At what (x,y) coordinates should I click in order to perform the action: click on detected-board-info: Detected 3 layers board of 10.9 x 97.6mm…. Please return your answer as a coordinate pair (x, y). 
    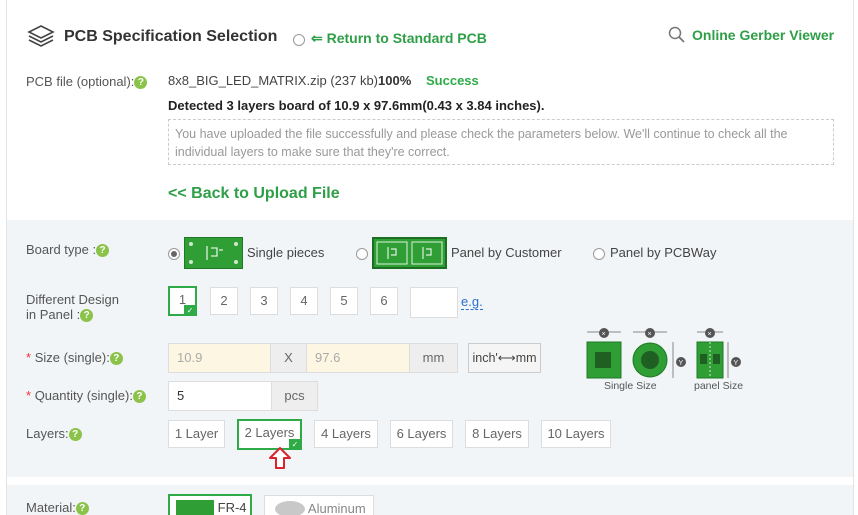
    Looking at the image, I should click on (356, 105).